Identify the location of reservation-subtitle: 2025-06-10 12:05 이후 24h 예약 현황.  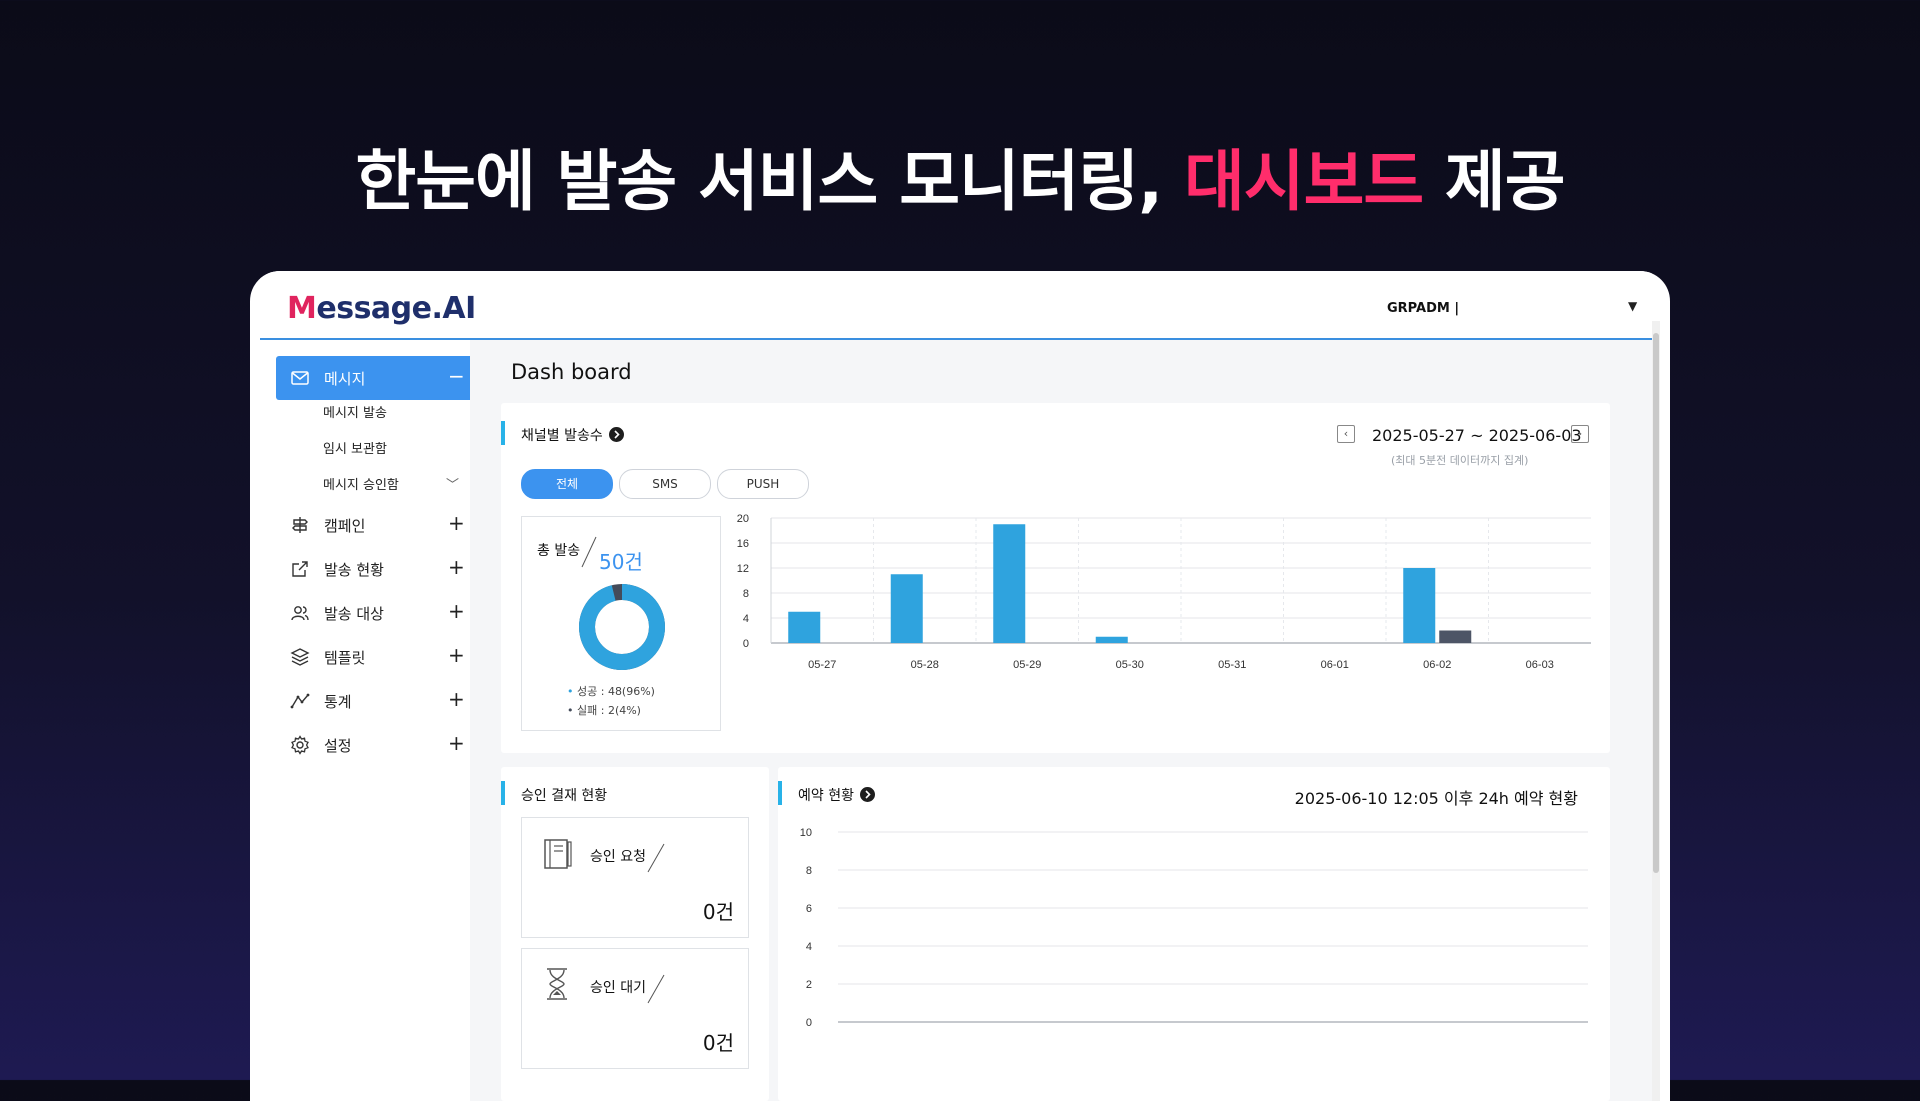
(1436, 798).